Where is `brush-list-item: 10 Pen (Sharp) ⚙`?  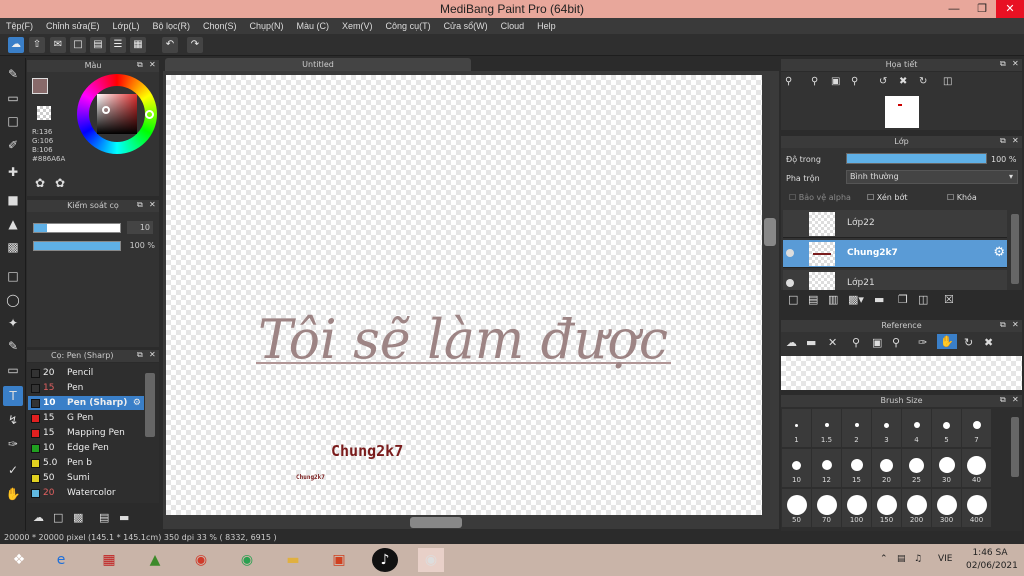
brush-list-item: 10 Pen (Sharp) ⚙ is located at coordinates (86, 403).